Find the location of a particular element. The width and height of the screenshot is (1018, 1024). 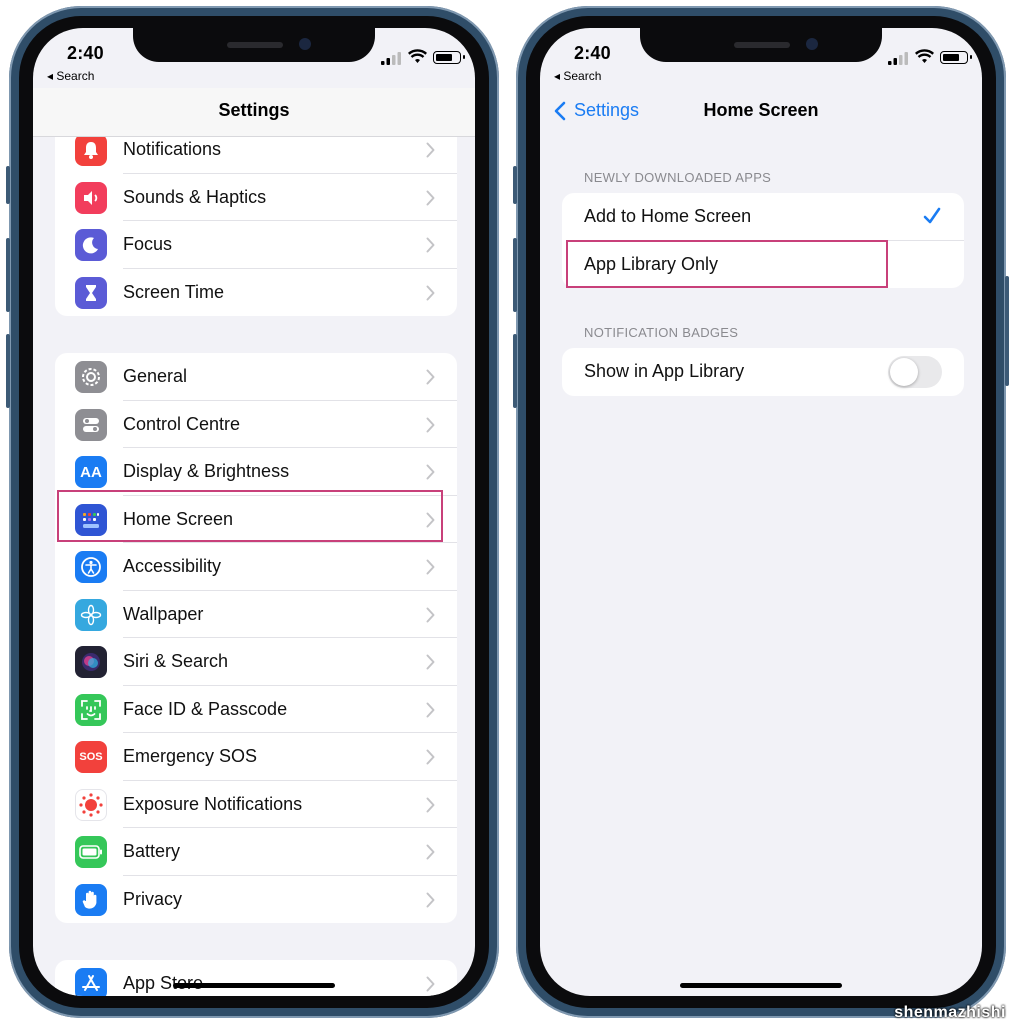

show-in-app-library-toggle is located at coordinates (915, 372).